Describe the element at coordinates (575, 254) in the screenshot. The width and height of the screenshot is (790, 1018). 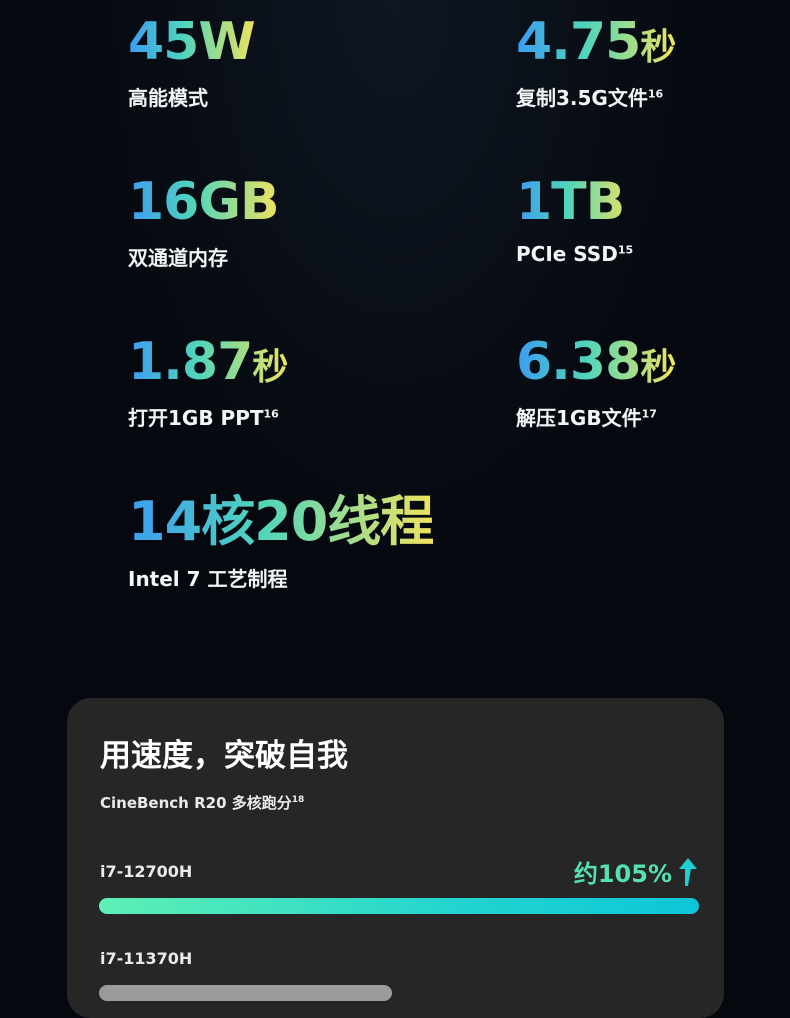
I see `spec-label: PCIe SSD15` at that location.